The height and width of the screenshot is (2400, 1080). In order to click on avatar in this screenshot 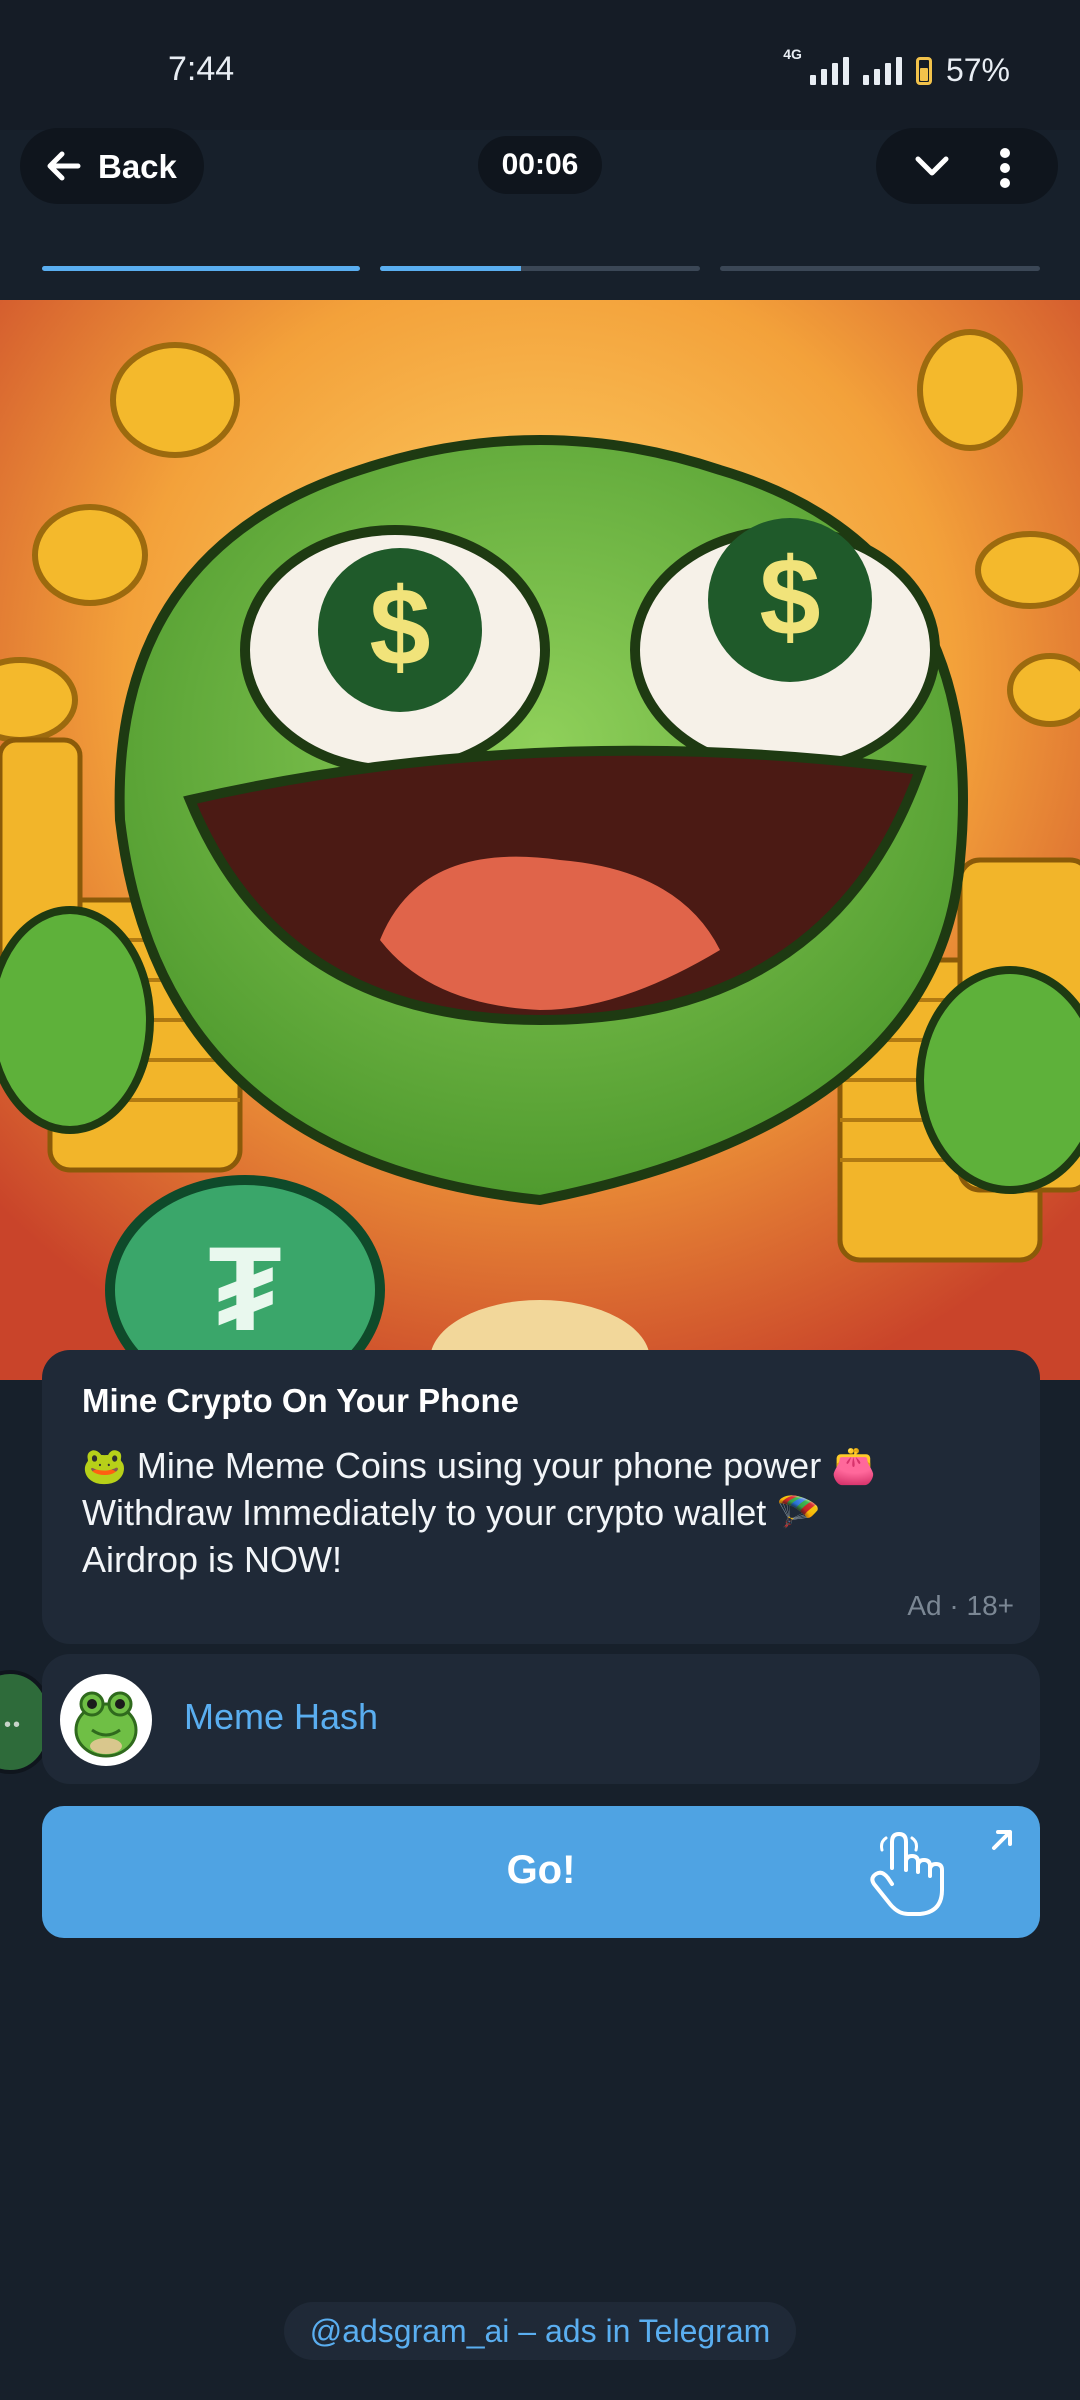, I will do `click(106, 1720)`.